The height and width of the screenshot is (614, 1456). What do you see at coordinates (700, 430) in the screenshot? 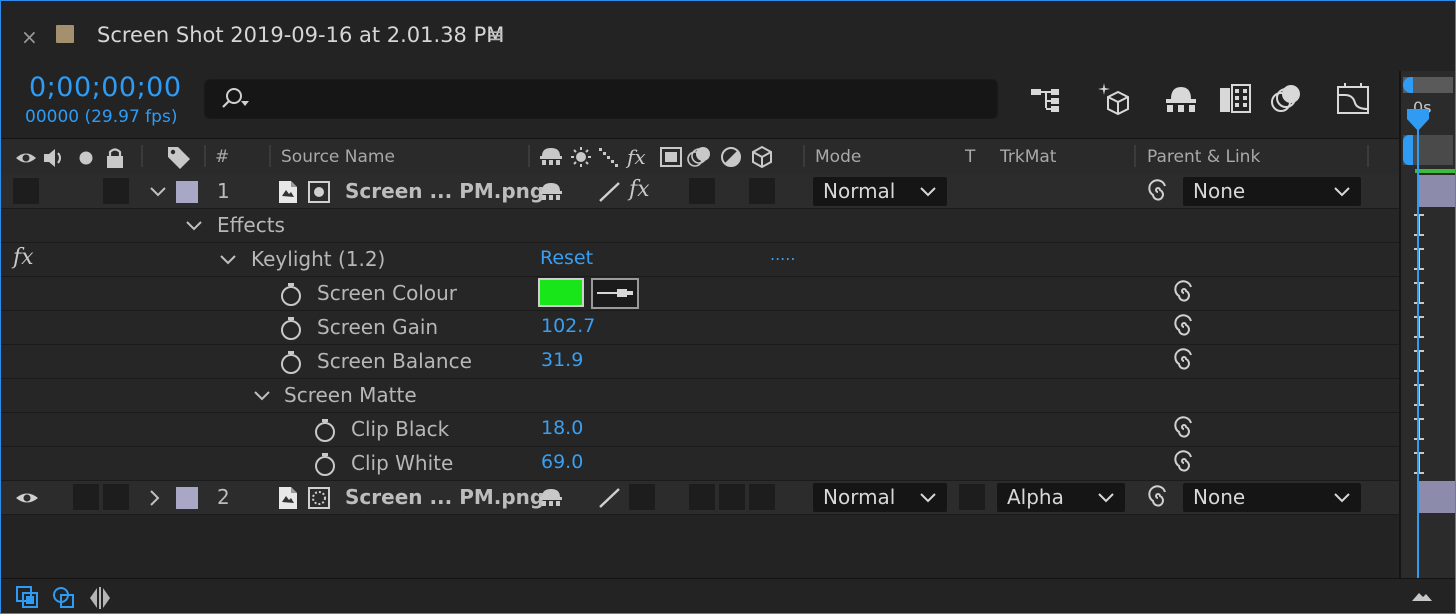
I see `clip-black-row: Clip Black 18.0` at bounding box center [700, 430].